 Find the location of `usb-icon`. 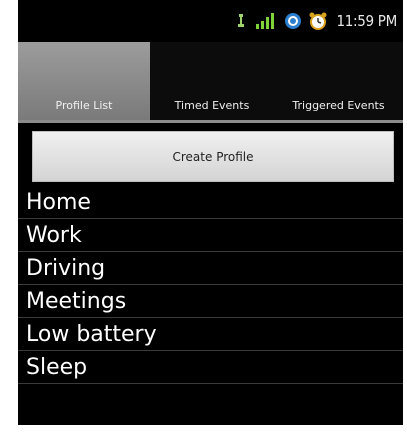

usb-icon is located at coordinates (241, 20).